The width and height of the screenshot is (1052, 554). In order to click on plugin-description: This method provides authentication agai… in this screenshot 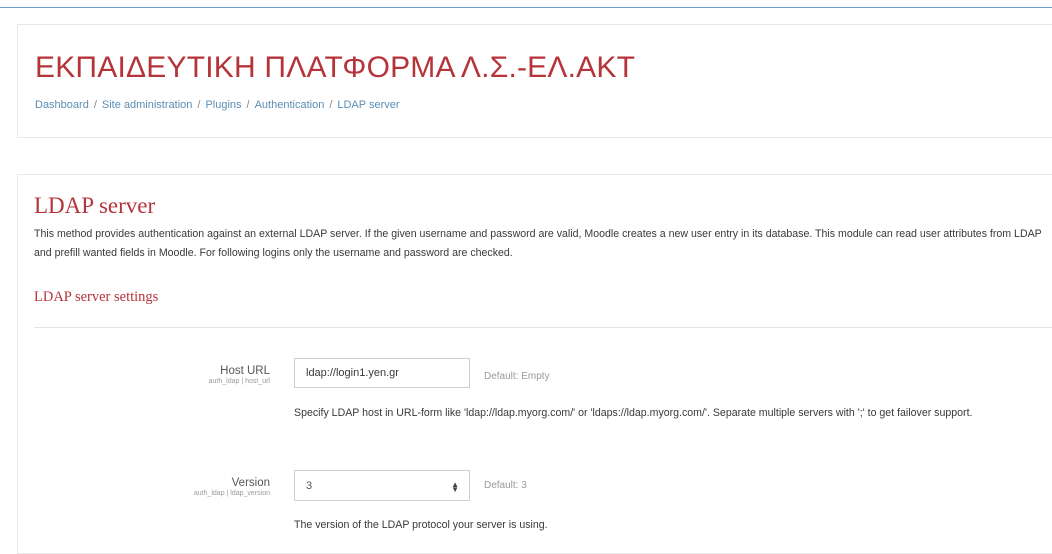, I will do `click(538, 243)`.